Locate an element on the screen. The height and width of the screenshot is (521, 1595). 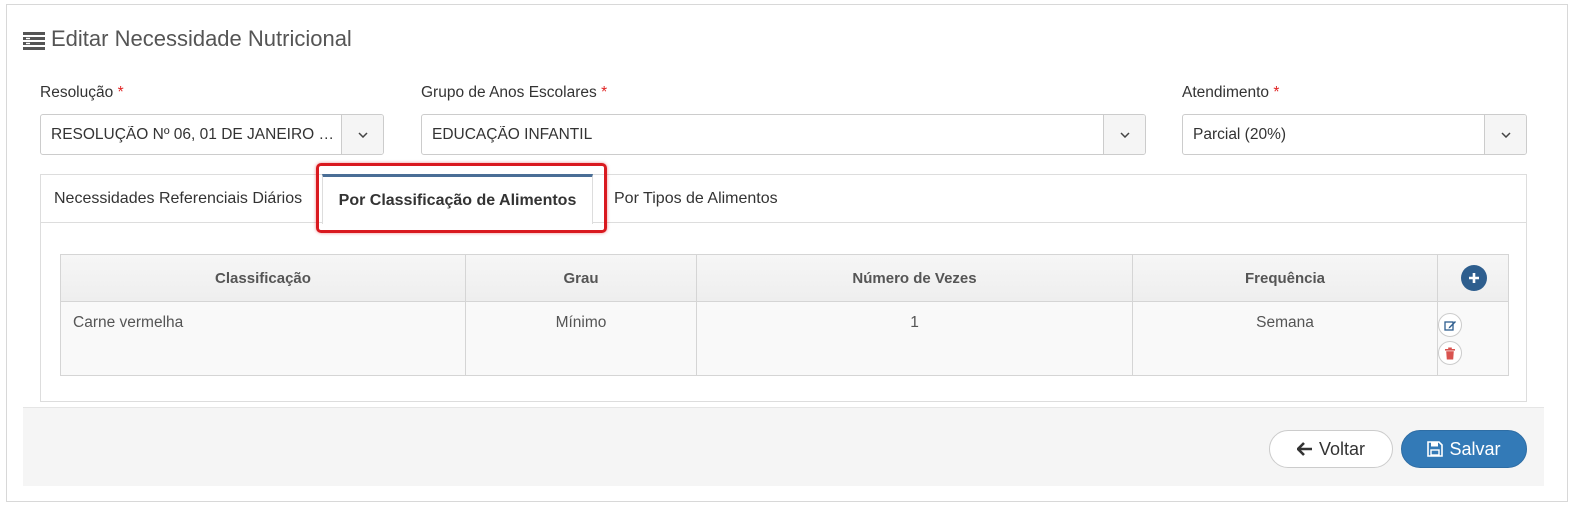
atendimento-label-text: Atendimento is located at coordinates (1226, 92).